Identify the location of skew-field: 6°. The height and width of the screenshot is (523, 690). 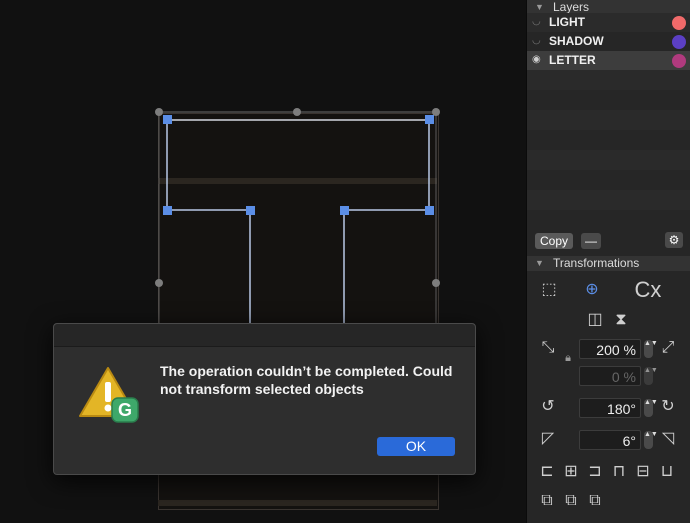
(610, 440).